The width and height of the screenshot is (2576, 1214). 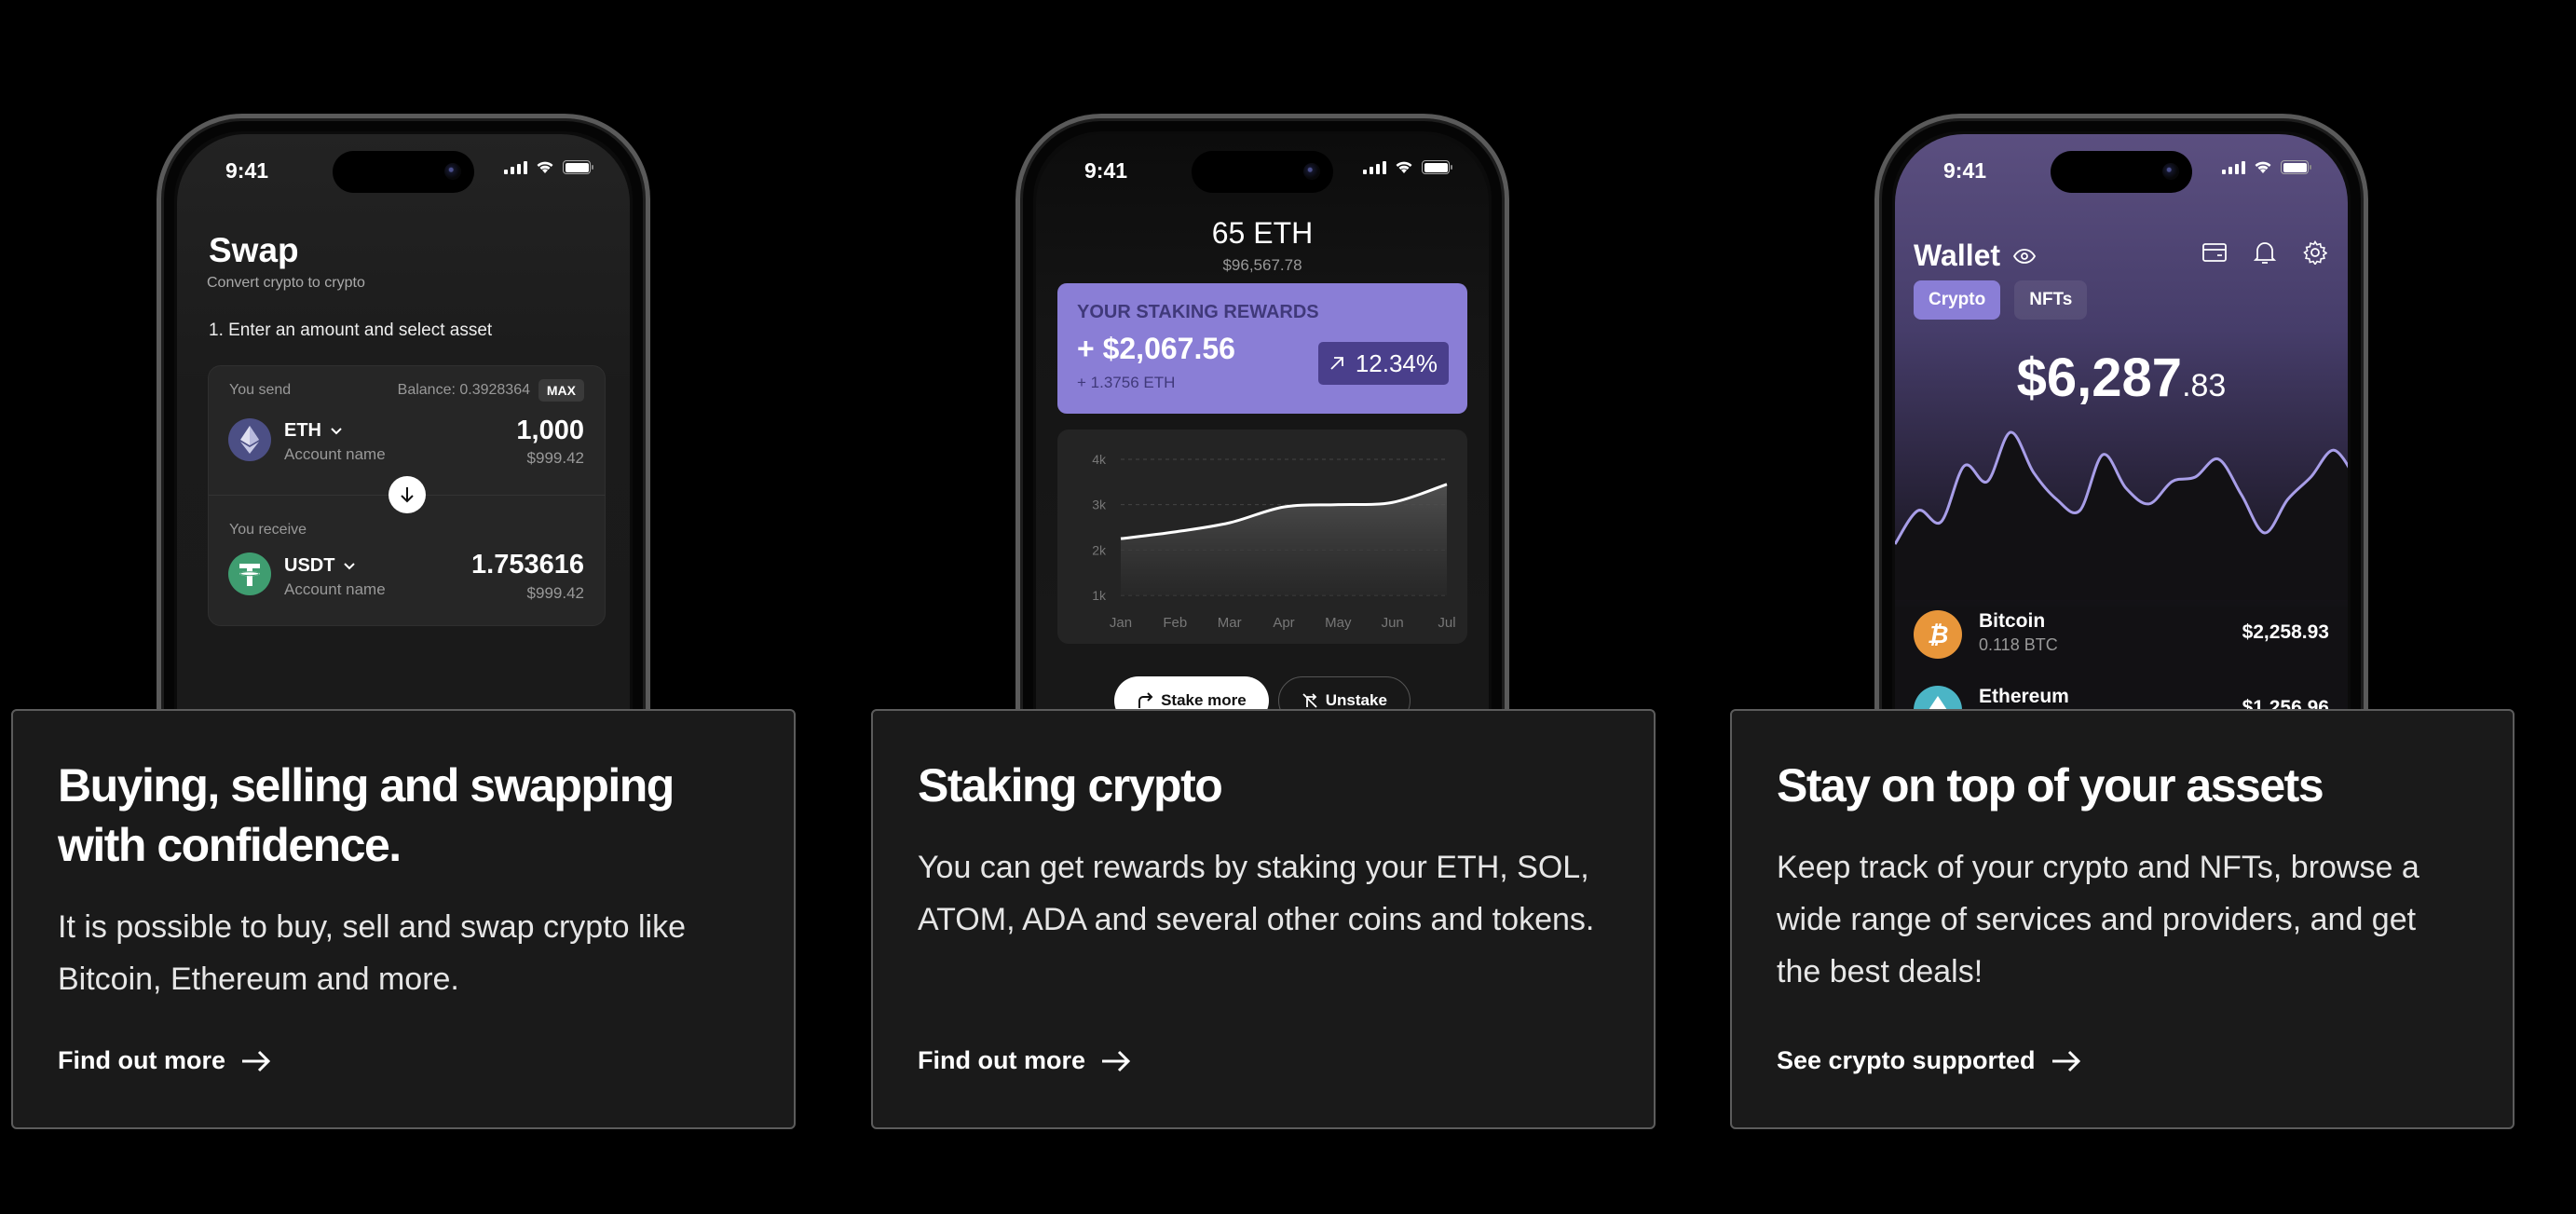 I want to click on x-tick-label: Mar, so click(x=1230, y=623).